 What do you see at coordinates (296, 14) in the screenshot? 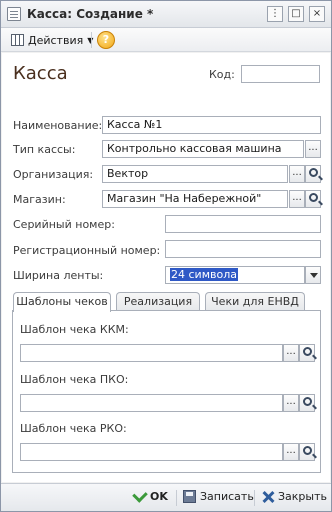
I see `maximize-button: □` at bounding box center [296, 14].